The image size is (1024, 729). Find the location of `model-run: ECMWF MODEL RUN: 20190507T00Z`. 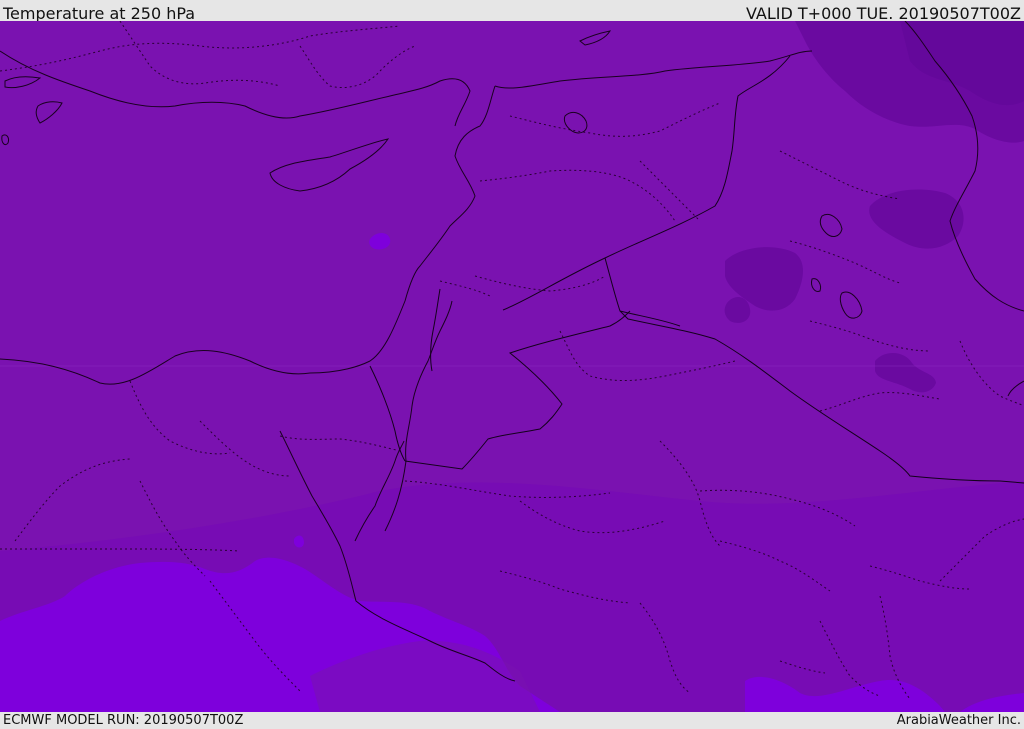

model-run: ECMWF MODEL RUN: 20190507T00Z is located at coordinates (123, 720).